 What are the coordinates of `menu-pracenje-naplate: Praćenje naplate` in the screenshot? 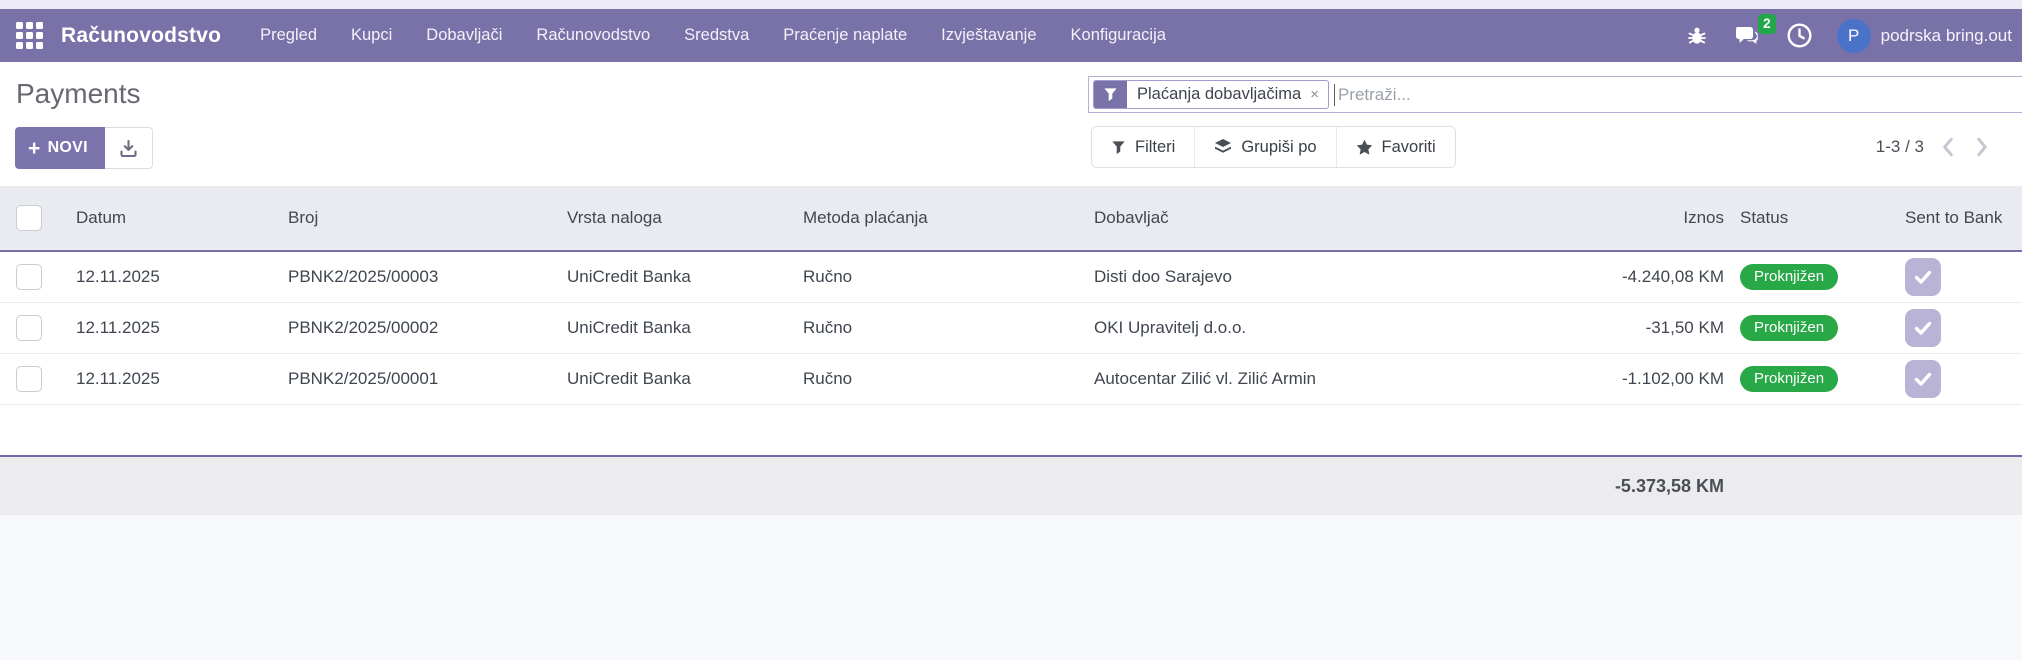 It's located at (845, 35).